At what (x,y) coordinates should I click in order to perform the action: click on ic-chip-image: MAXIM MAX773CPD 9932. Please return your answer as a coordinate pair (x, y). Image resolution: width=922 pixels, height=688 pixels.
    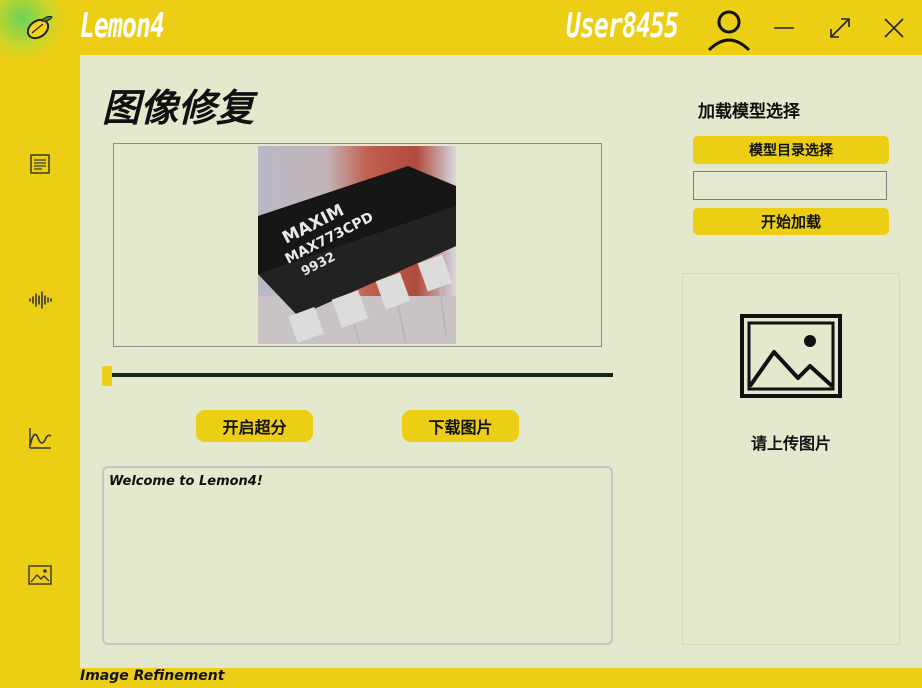
    Looking at the image, I should click on (357, 245).